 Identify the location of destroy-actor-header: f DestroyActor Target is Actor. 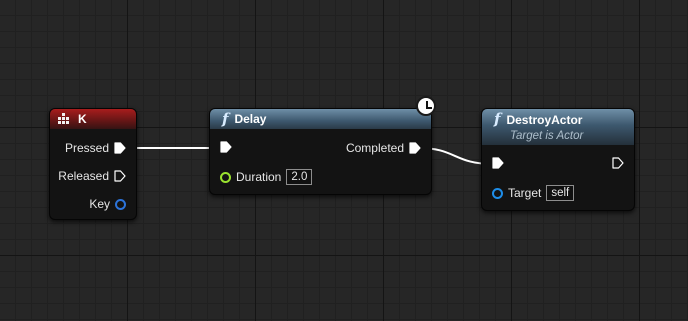
(558, 127).